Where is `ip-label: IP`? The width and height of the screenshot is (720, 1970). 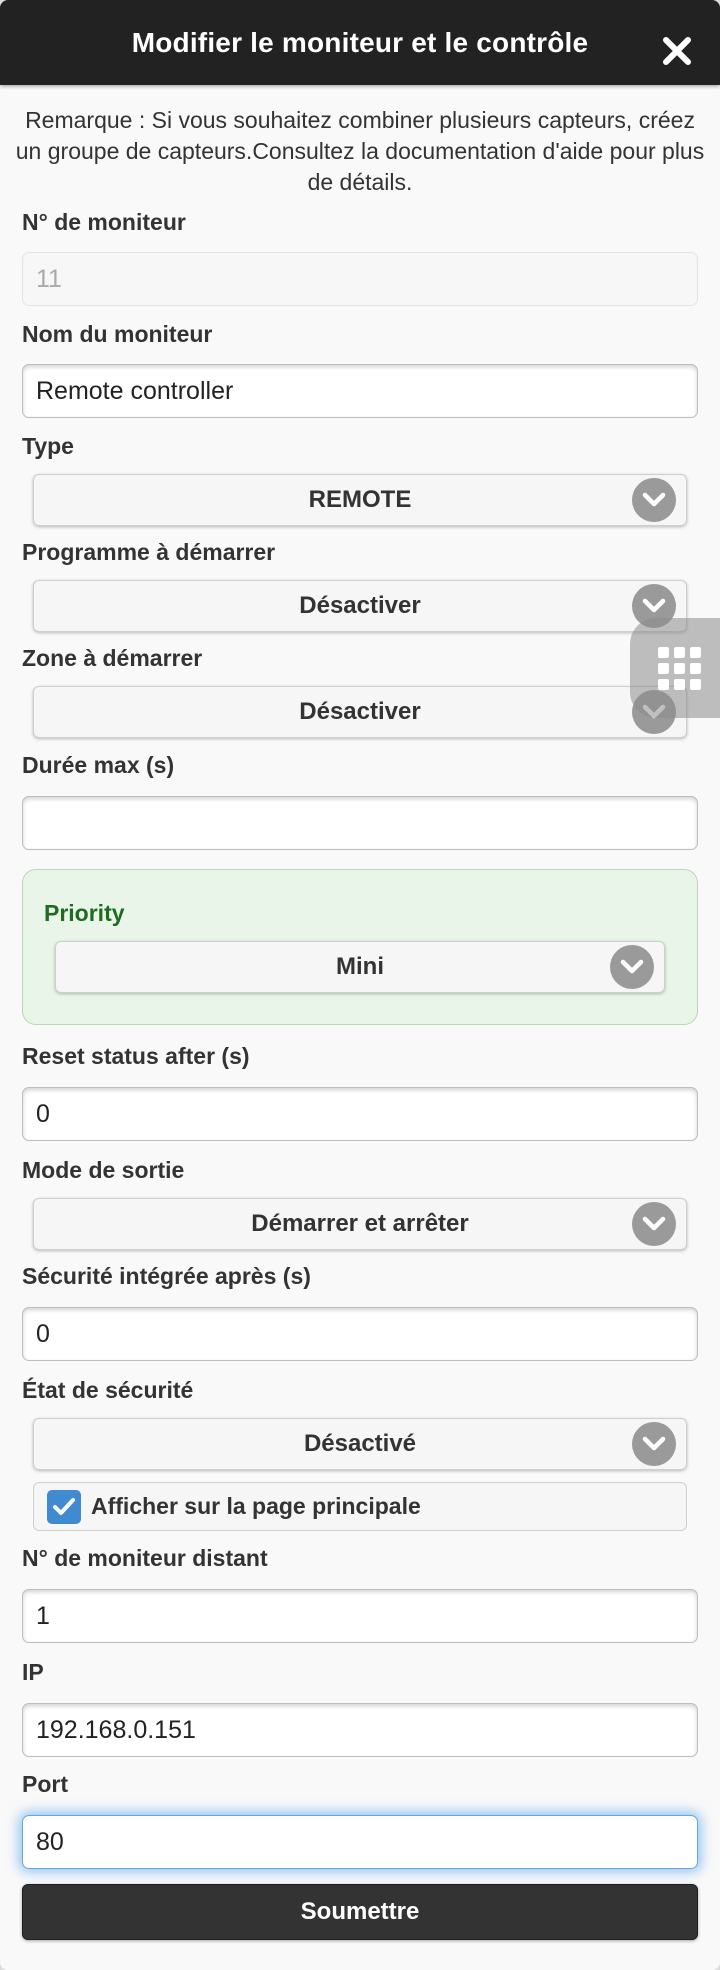 ip-label: IP is located at coordinates (33, 1672).